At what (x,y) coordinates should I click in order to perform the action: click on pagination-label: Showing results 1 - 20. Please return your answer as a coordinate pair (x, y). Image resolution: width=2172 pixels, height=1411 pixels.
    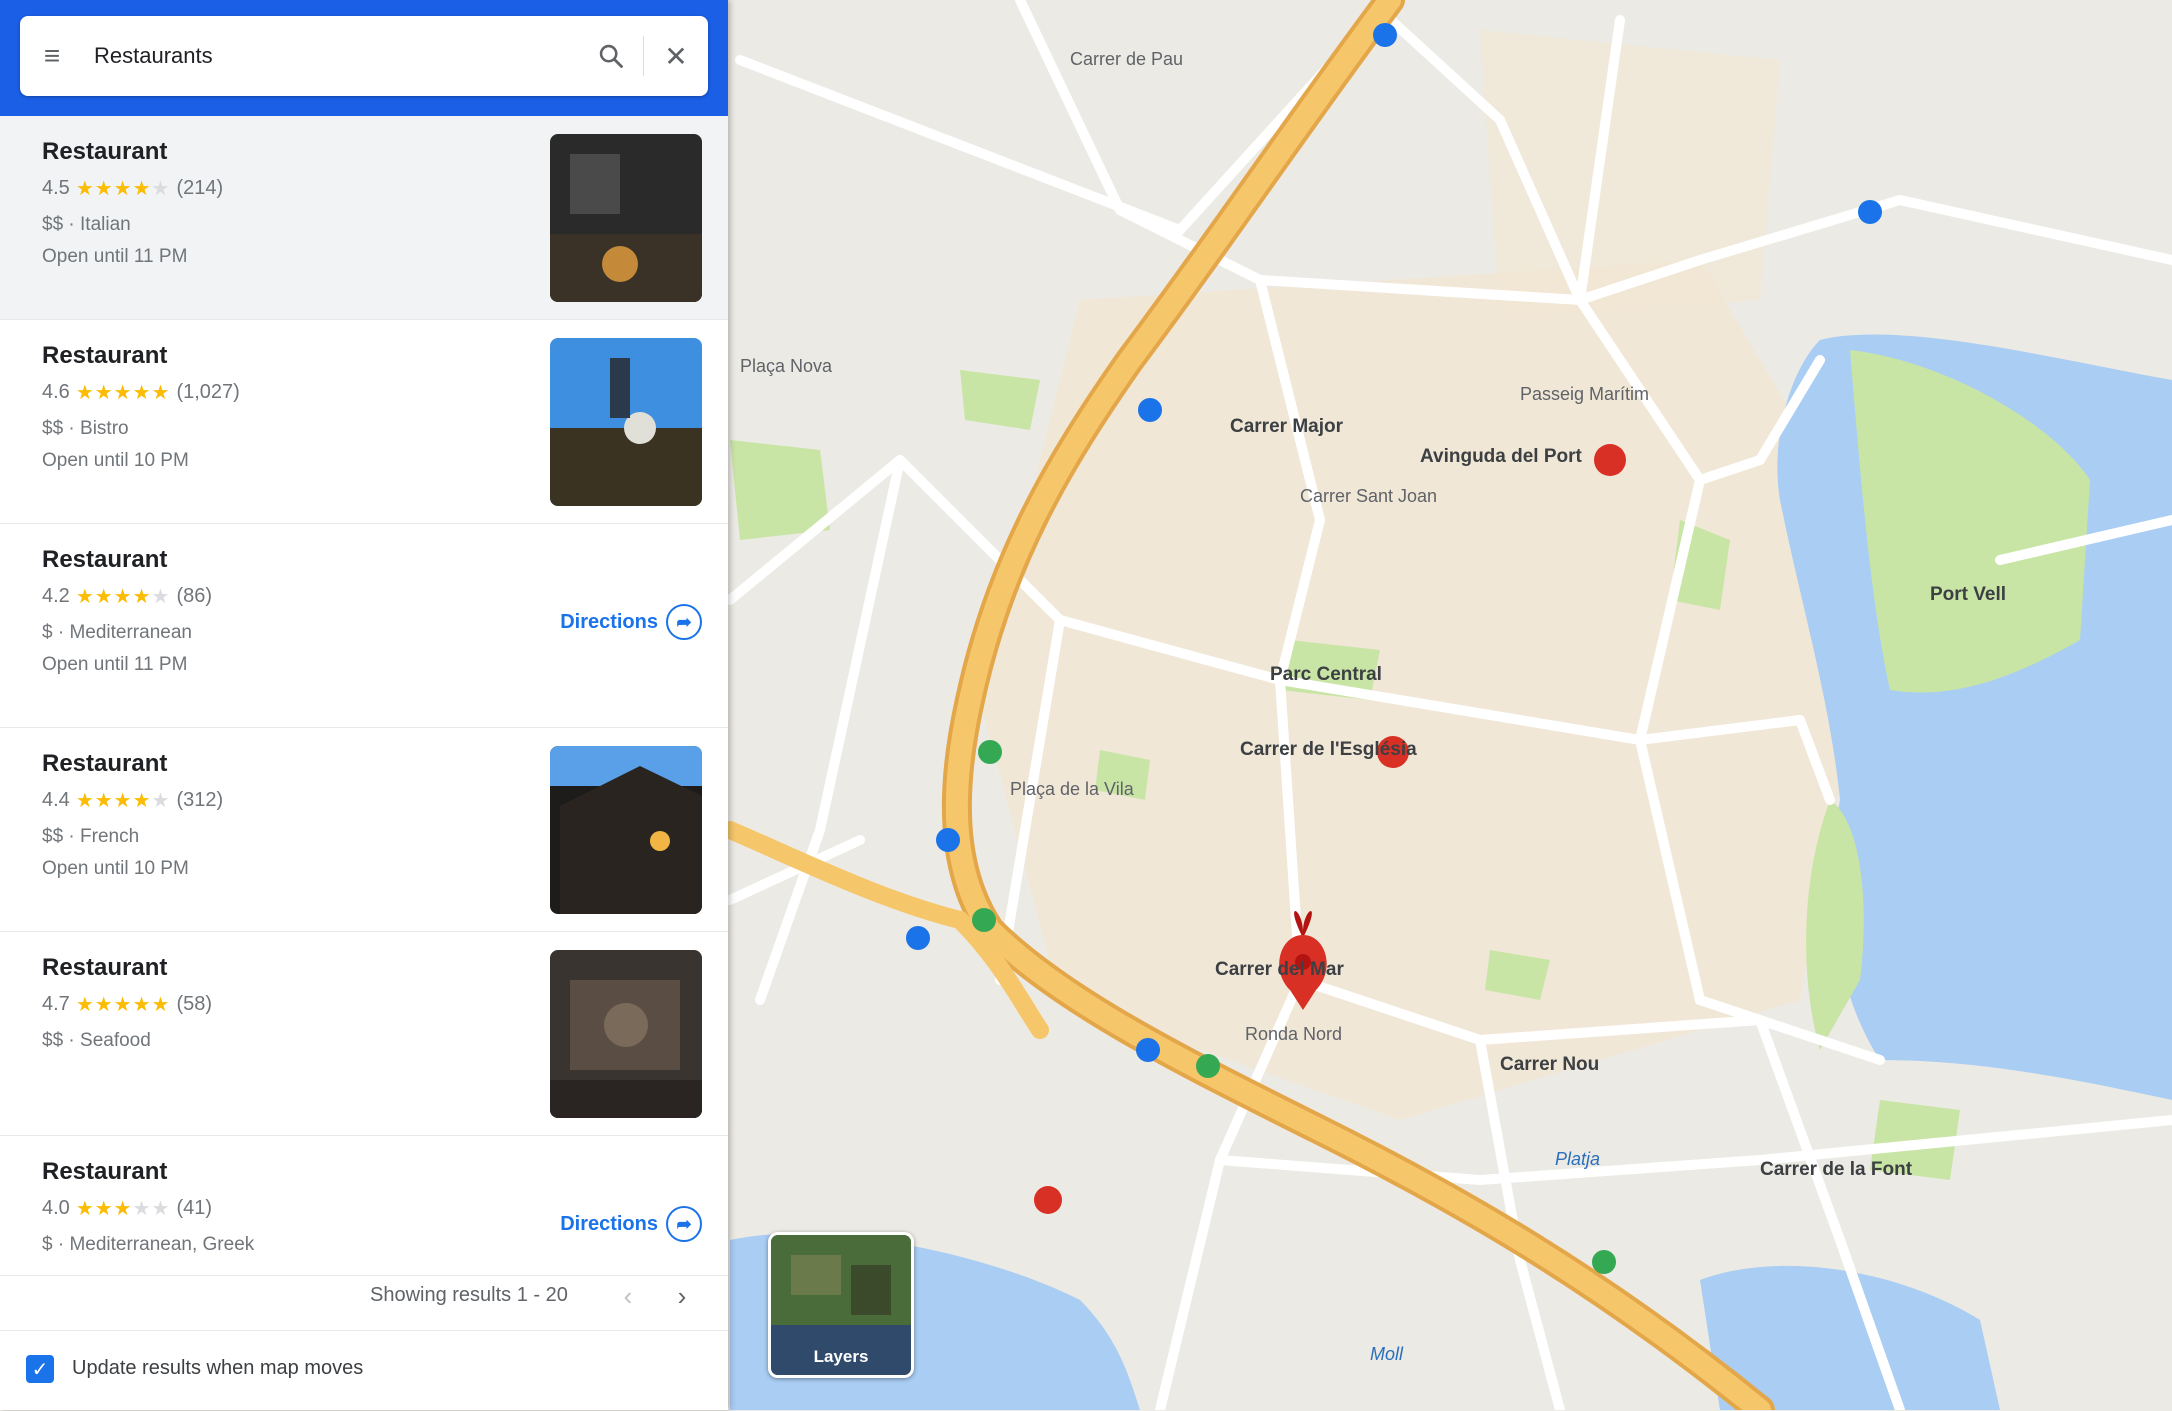
    Looking at the image, I should click on (469, 1295).